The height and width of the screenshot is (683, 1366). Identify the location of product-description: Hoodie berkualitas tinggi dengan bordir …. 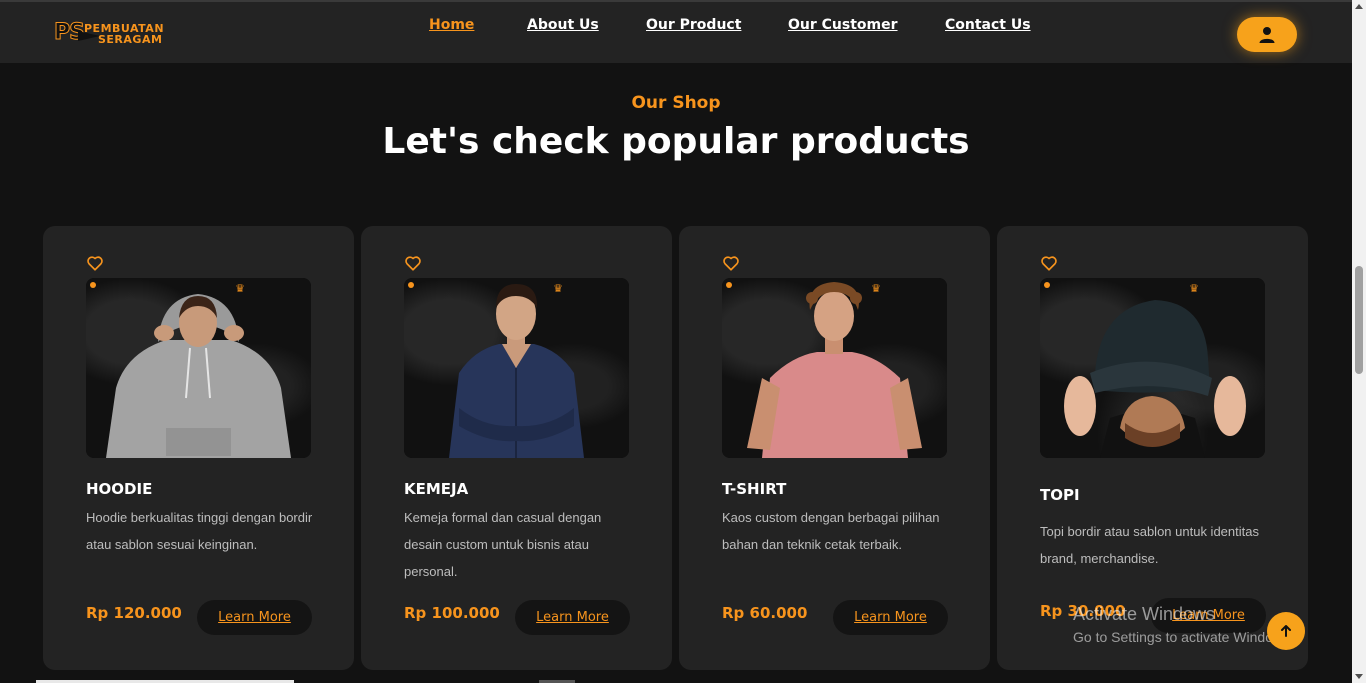
(199, 531).